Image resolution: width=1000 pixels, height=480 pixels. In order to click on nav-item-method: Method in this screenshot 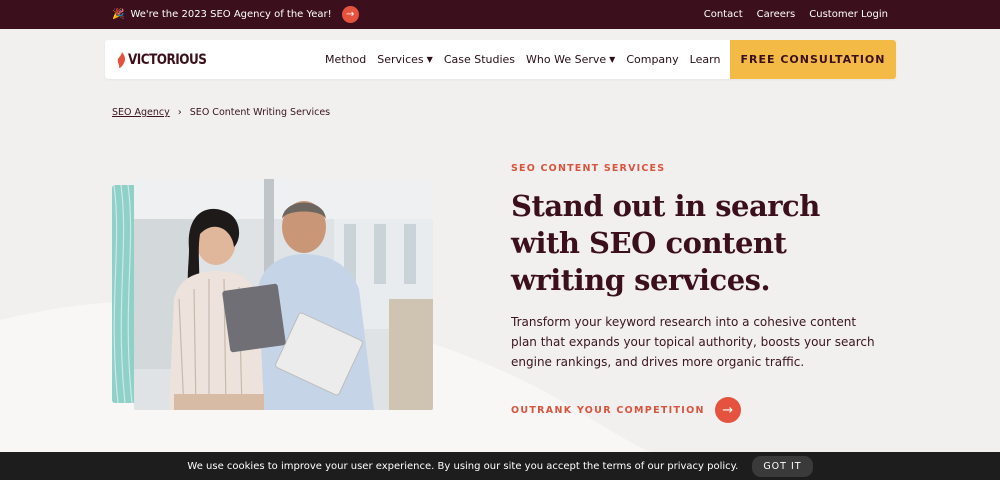, I will do `click(345, 59)`.